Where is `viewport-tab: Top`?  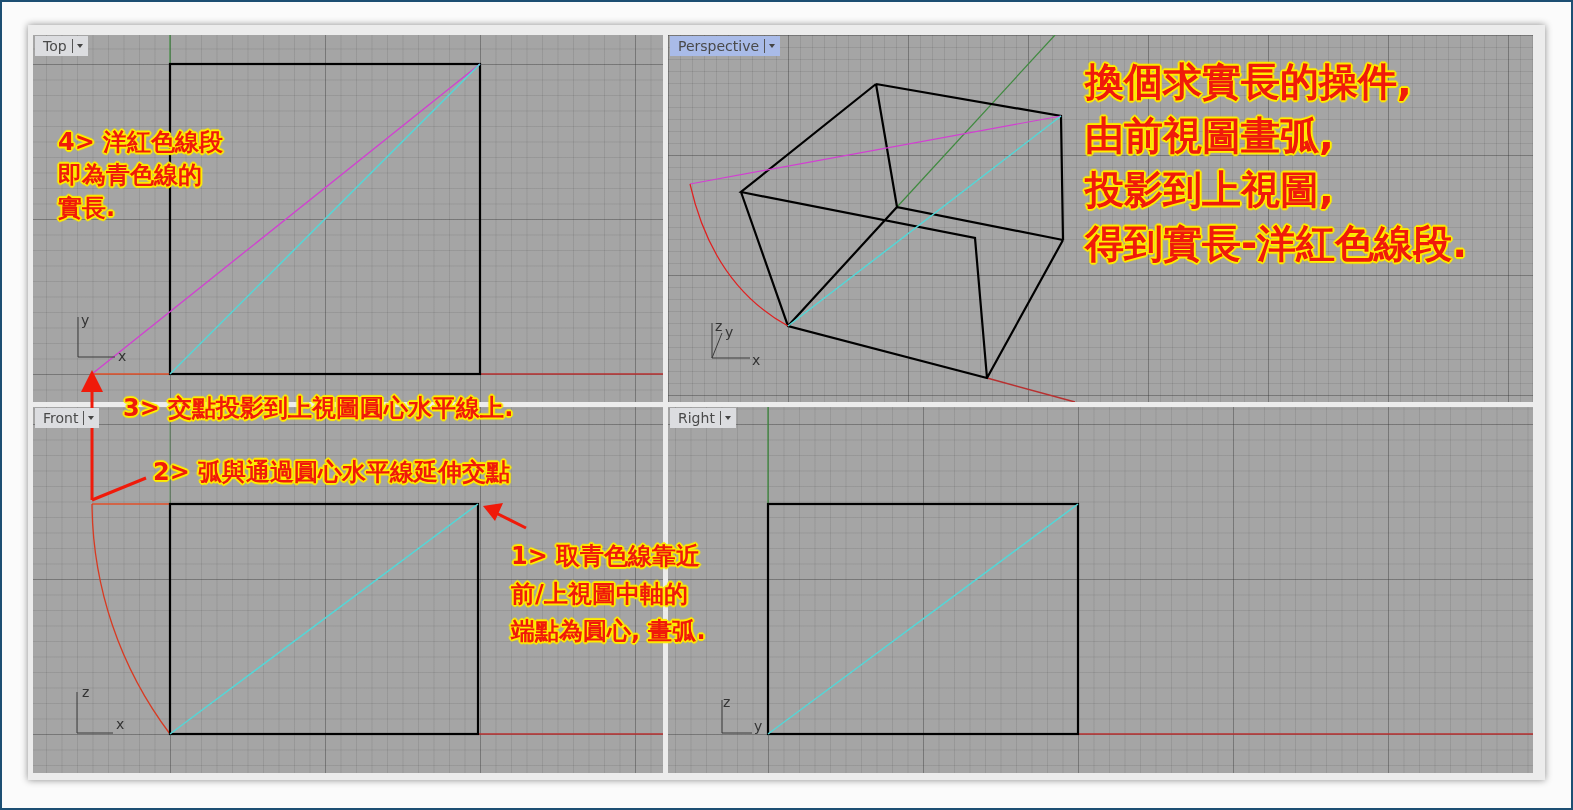
viewport-tab: Top is located at coordinates (61, 46).